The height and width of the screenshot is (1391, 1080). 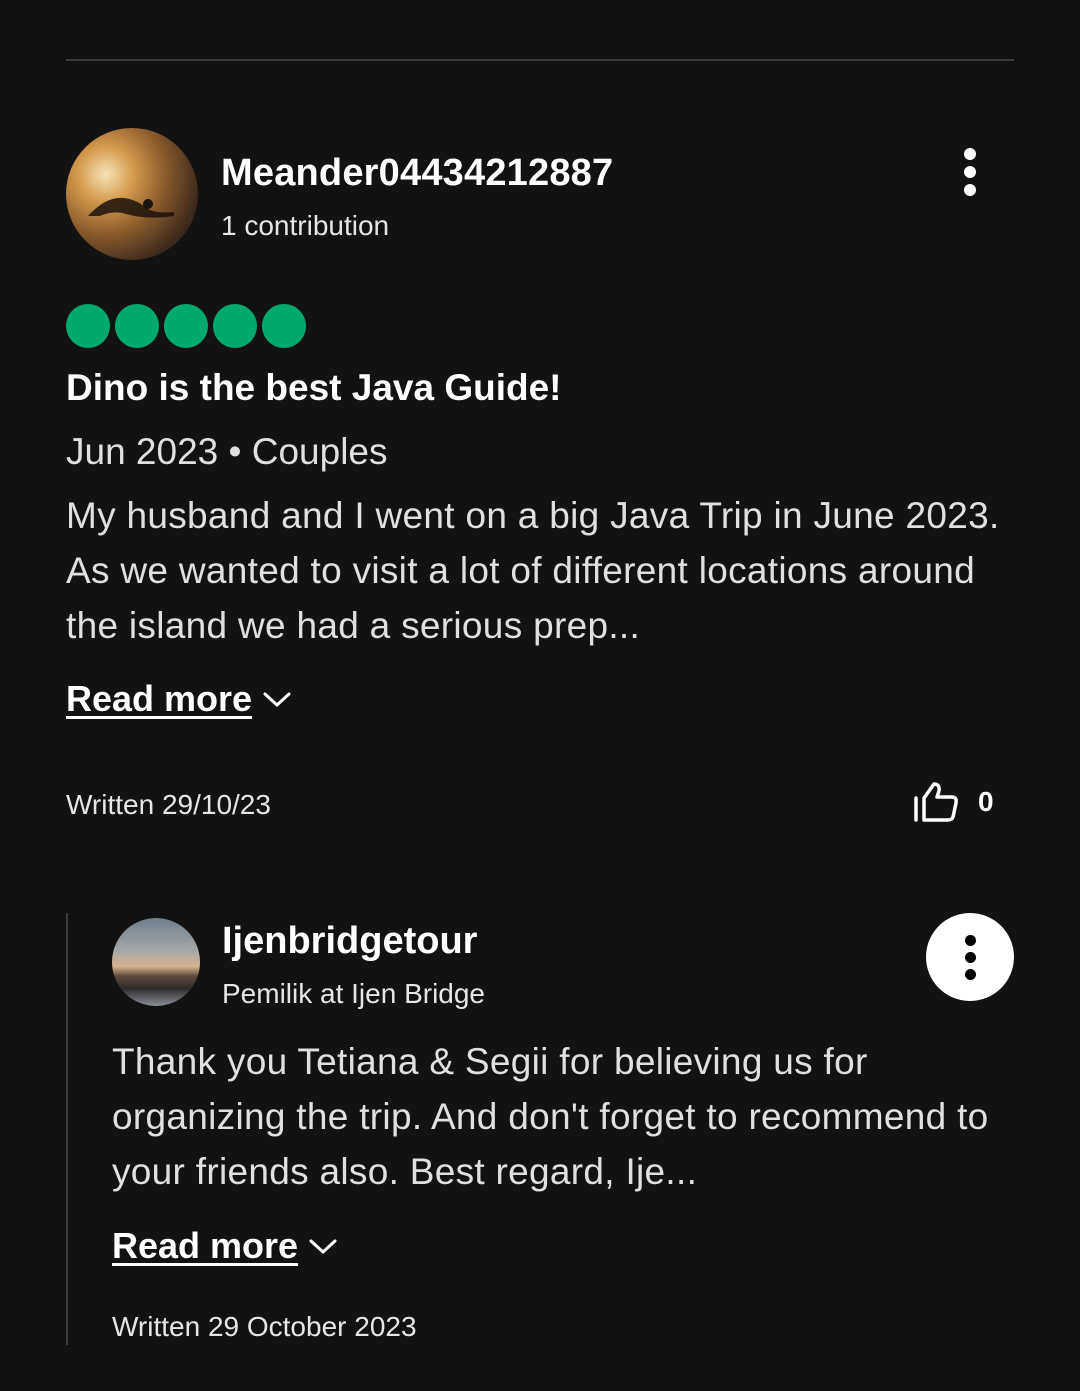 I want to click on owner-name: Ijenbridgetour, so click(x=349, y=941).